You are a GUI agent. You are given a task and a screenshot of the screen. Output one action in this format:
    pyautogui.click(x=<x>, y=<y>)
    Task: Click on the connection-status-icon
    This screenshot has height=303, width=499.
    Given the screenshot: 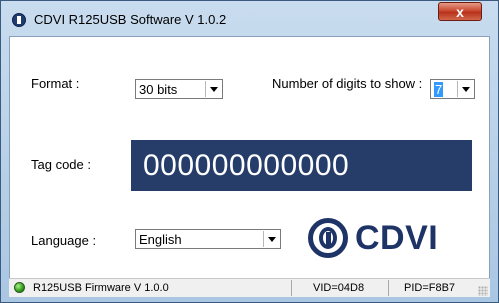 What is the action you would take?
    pyautogui.click(x=19, y=287)
    